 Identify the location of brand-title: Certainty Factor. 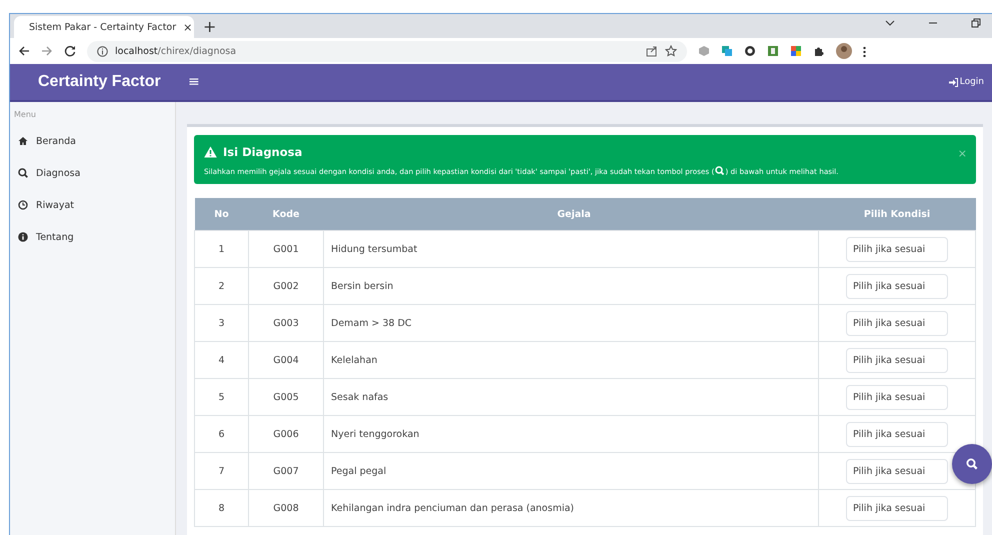
(93, 82).